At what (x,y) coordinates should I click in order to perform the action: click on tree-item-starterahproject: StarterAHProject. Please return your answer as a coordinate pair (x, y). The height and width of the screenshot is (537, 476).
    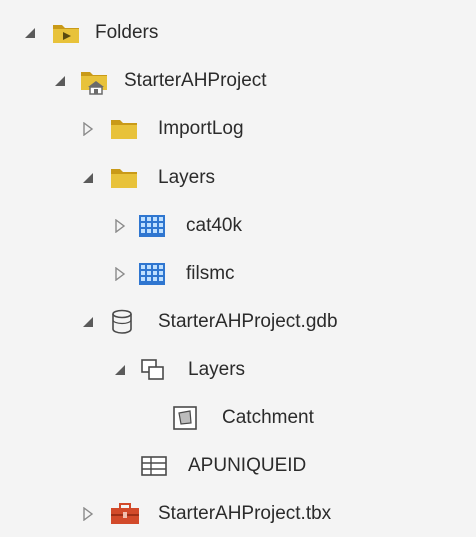
    Looking at the image, I should click on (238, 81).